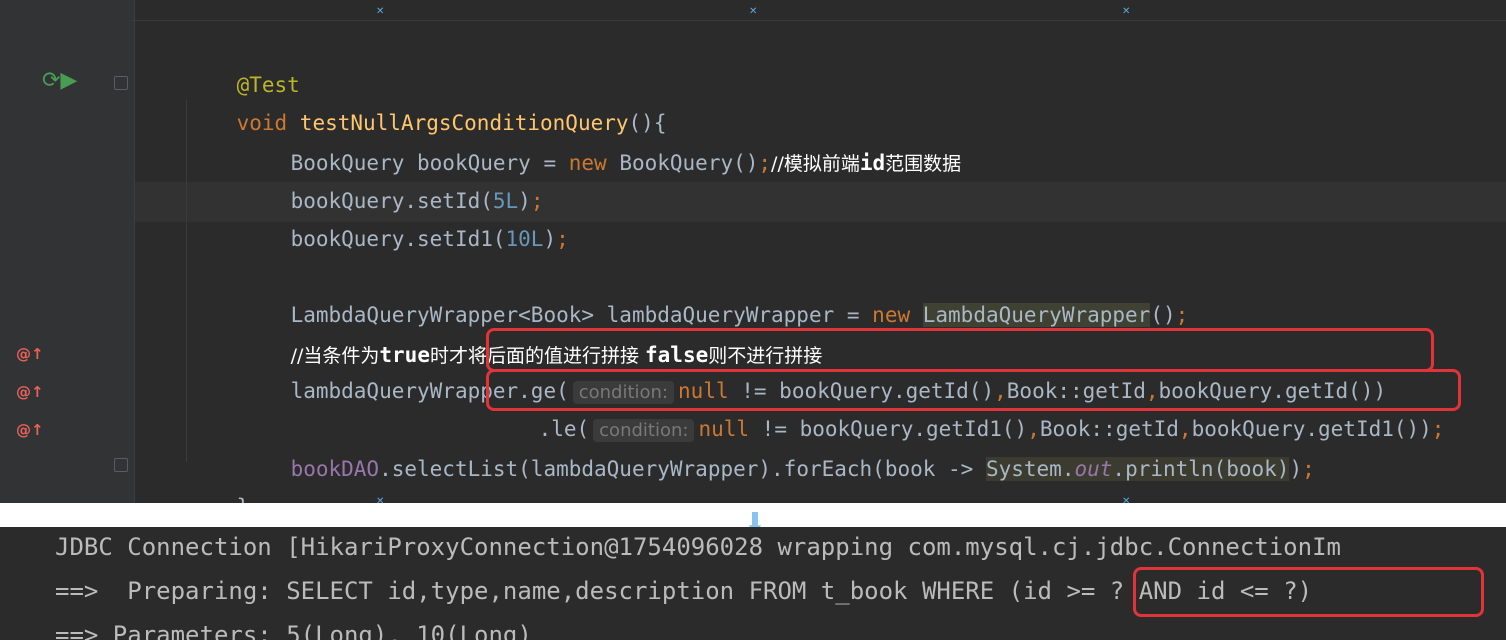 The image size is (1506, 640). I want to click on gutter-separator, so click(134, 251).